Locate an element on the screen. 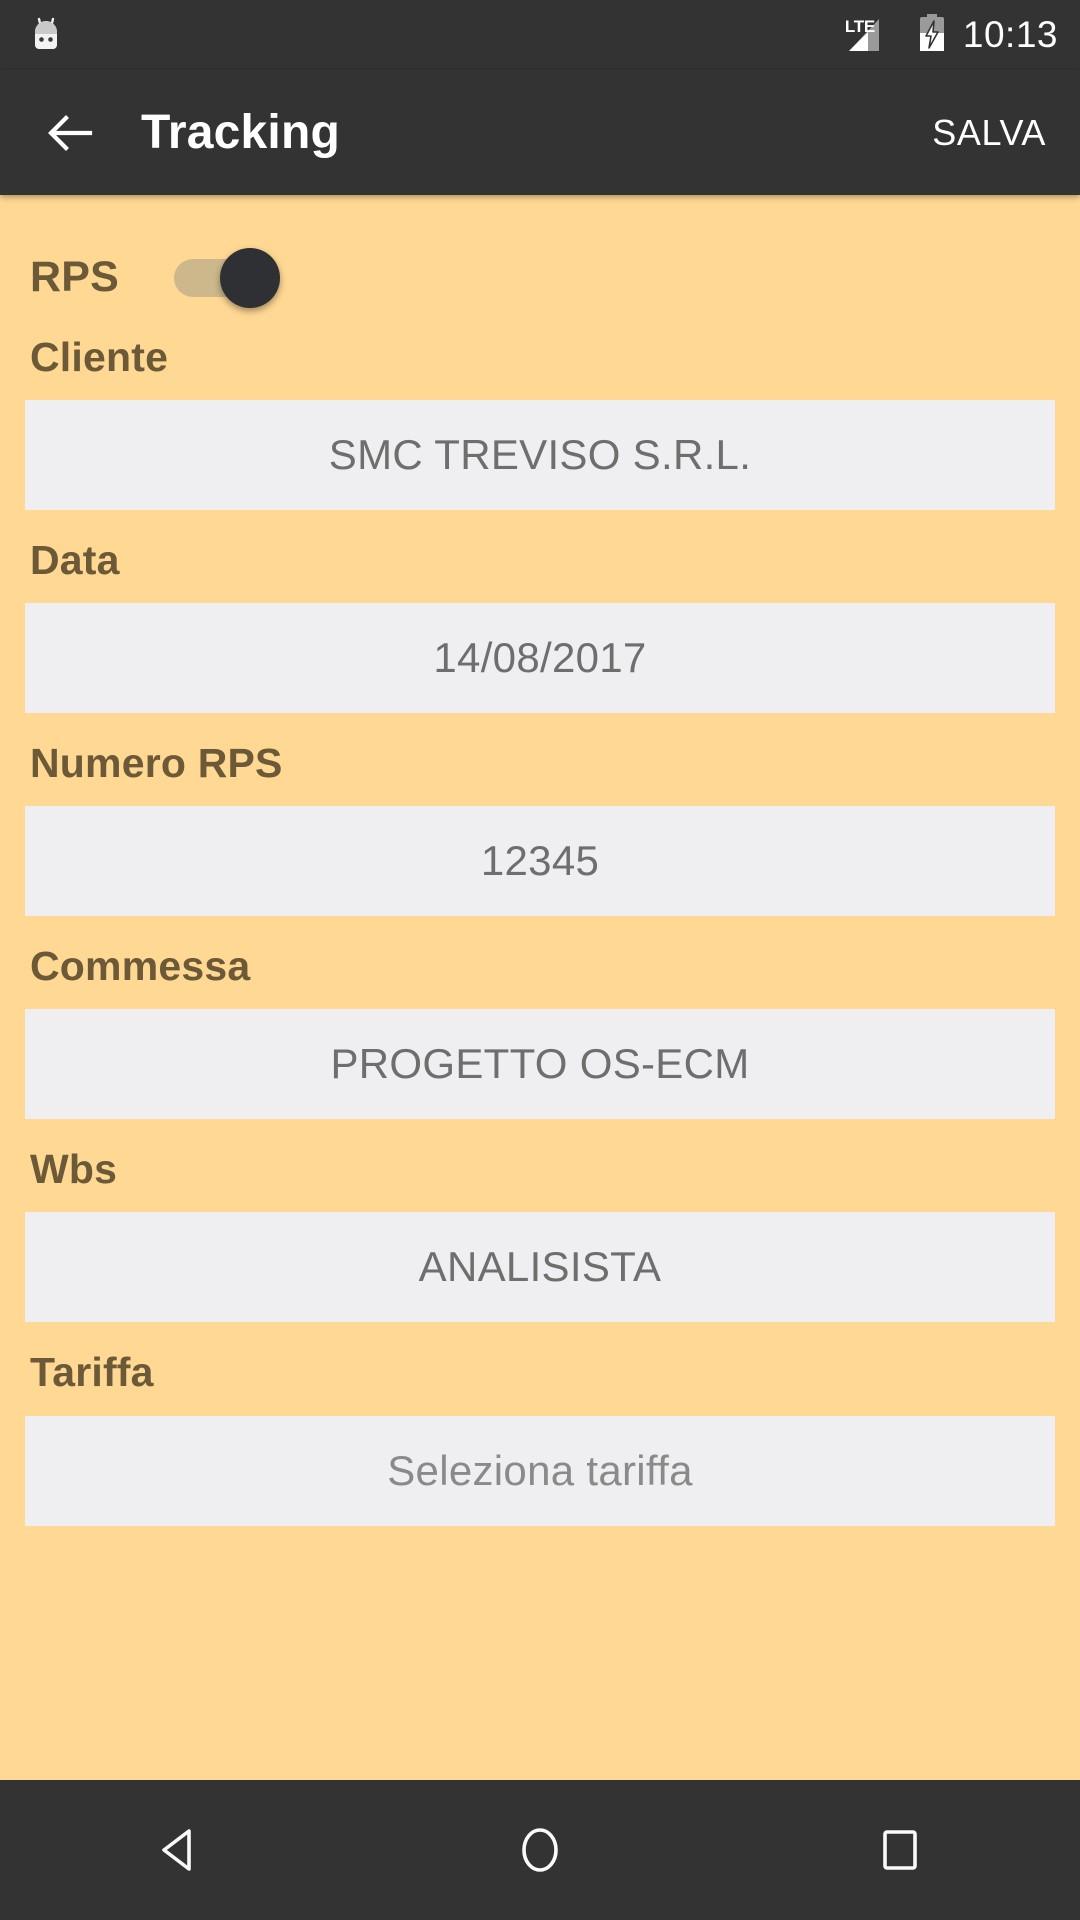 The image size is (1080, 1920). field-value-commessa: PROGETTO OS-ECM is located at coordinates (540, 1064).